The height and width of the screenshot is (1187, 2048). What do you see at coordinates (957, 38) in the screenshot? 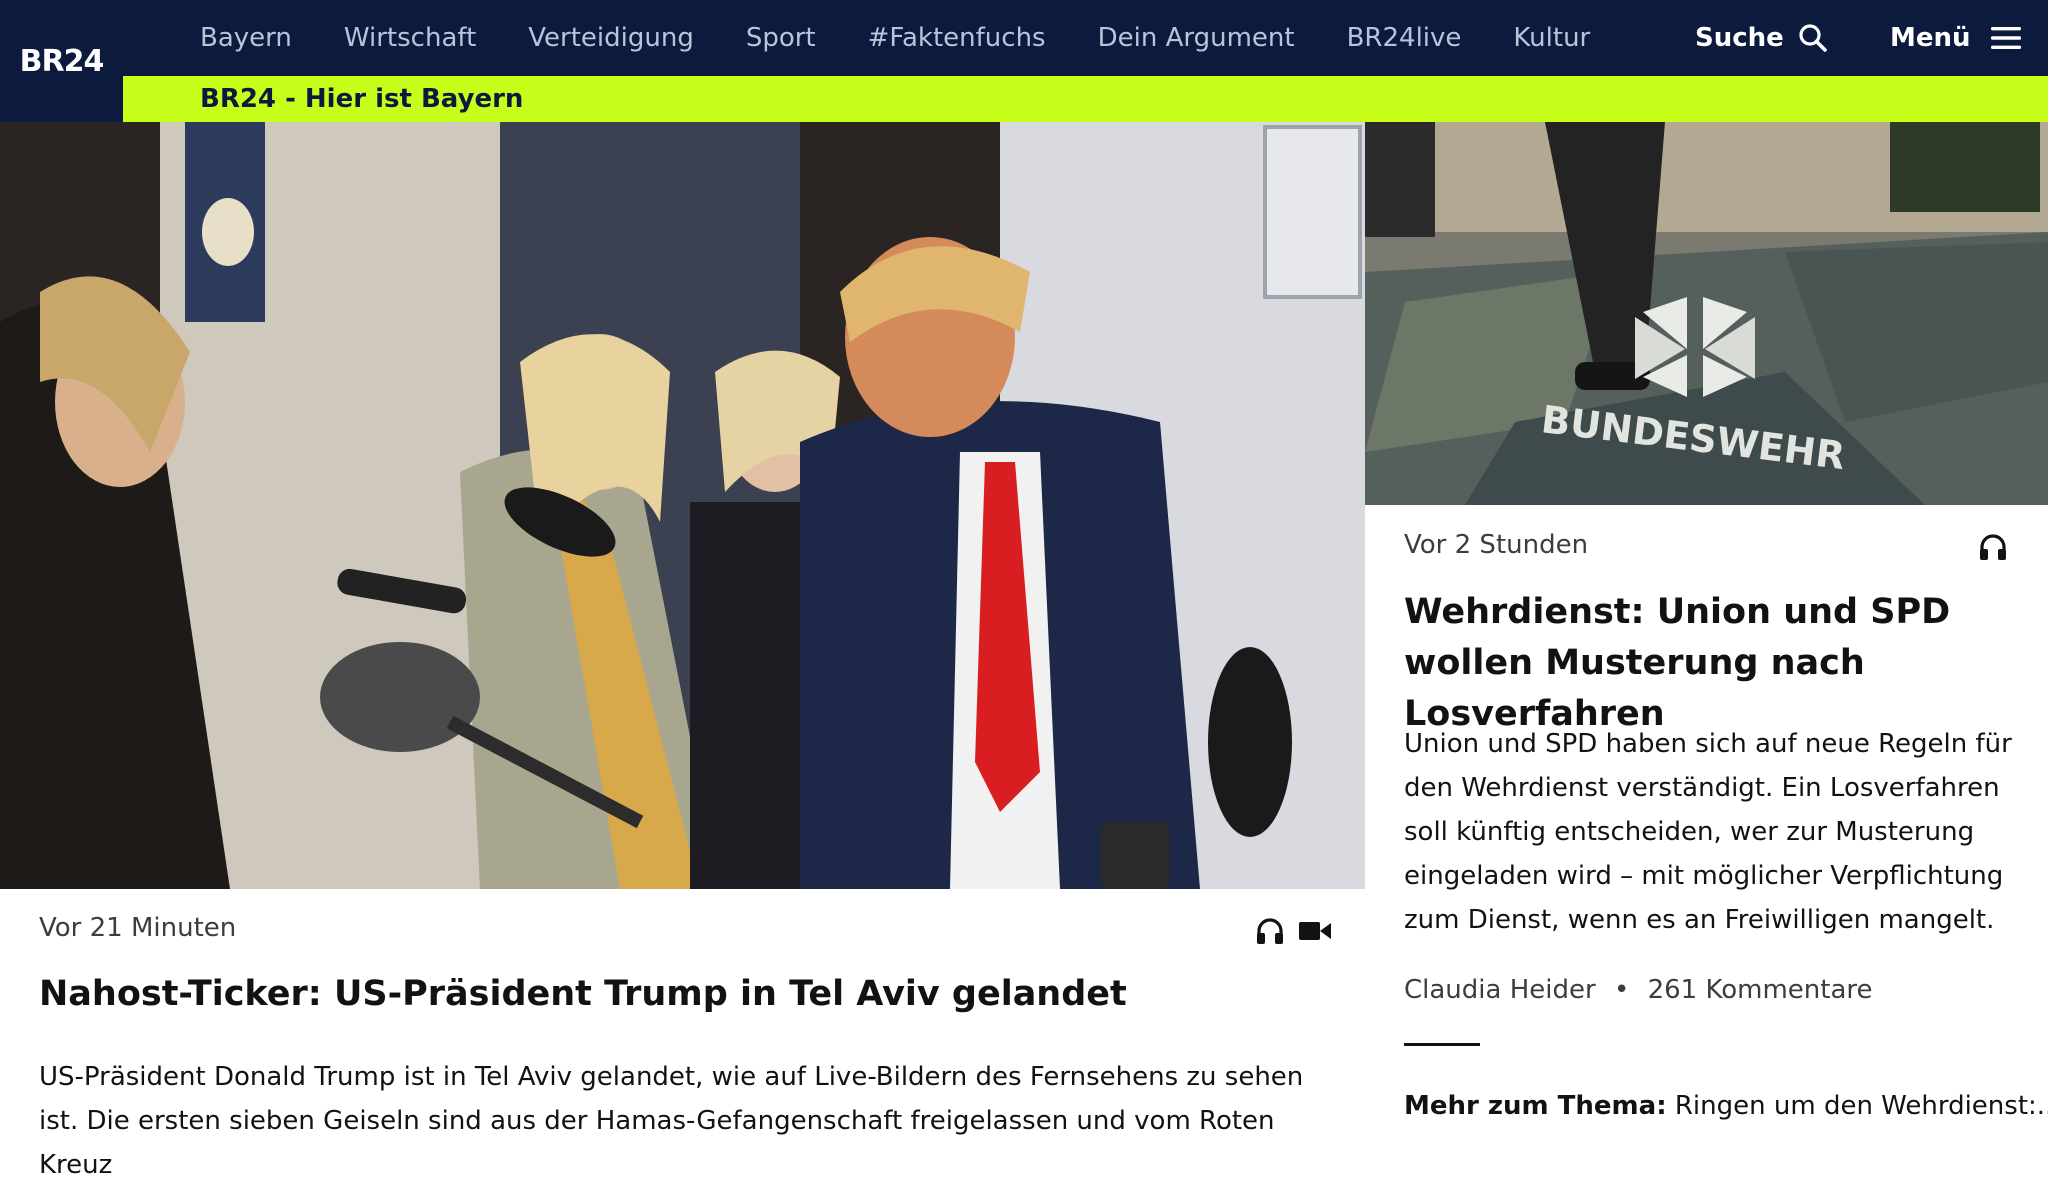
I see `nav-item-faktenfuchs: #Faktenfuchs` at bounding box center [957, 38].